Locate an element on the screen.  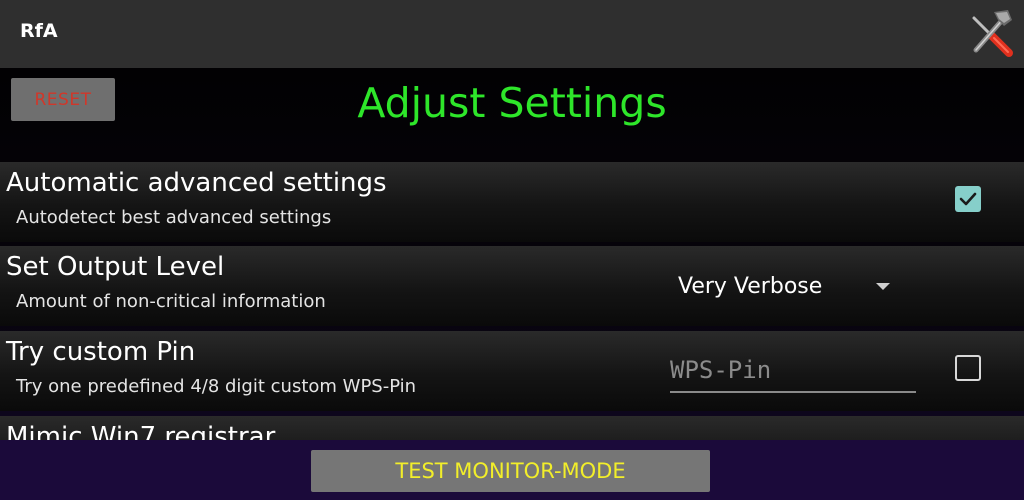
app-title: RfA is located at coordinates (39, 31).